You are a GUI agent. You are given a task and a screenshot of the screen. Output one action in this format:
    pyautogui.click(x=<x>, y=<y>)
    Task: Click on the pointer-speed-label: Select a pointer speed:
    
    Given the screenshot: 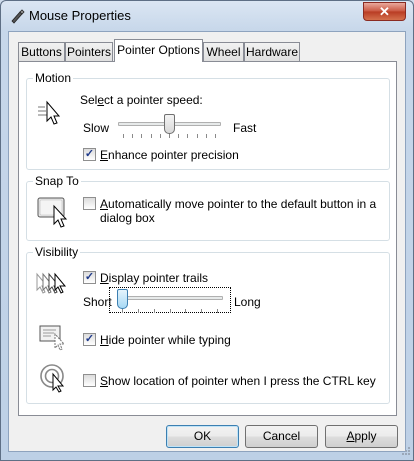 What is the action you would take?
    pyautogui.click(x=141, y=100)
    